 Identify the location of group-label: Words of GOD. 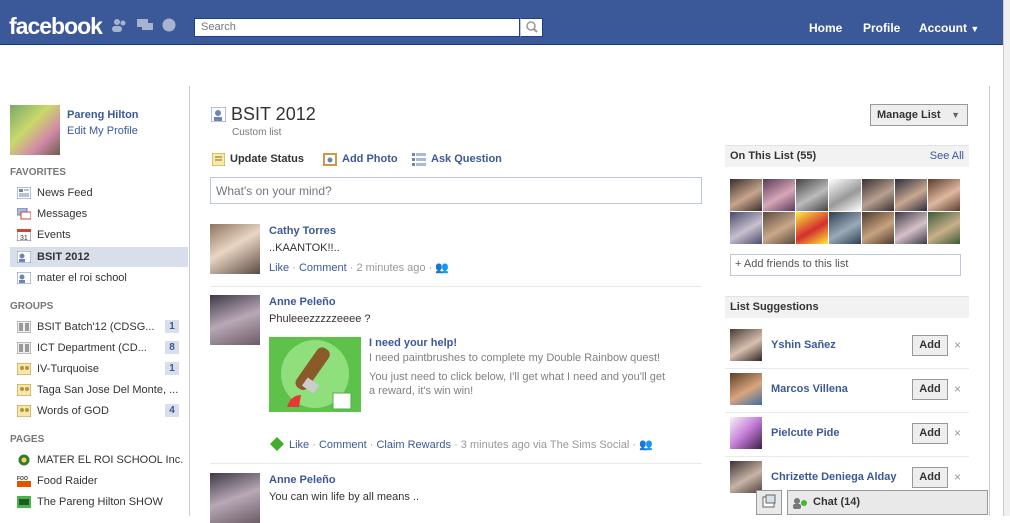
(73, 411).